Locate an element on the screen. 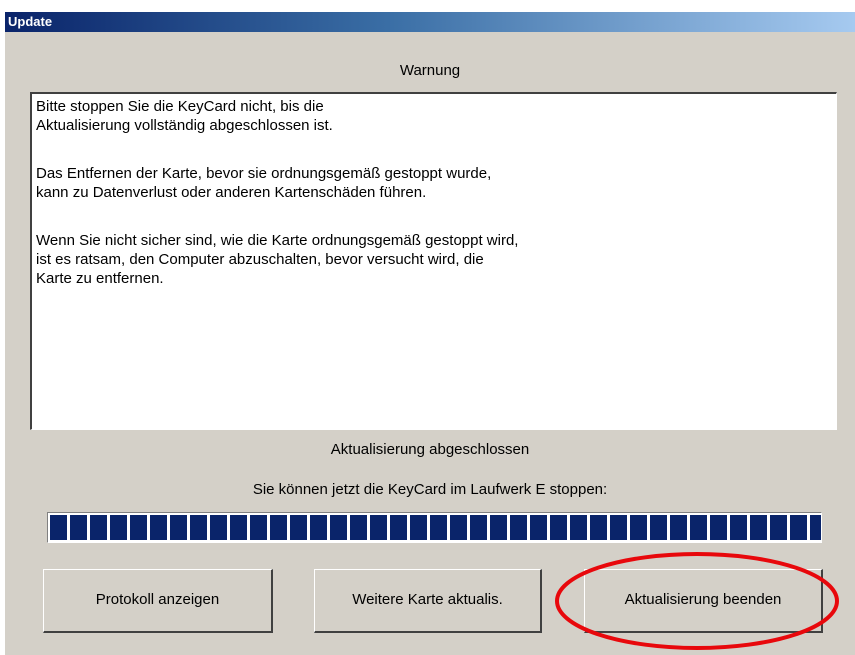 The width and height of the screenshot is (855, 655). progress-fill is located at coordinates (435, 527).